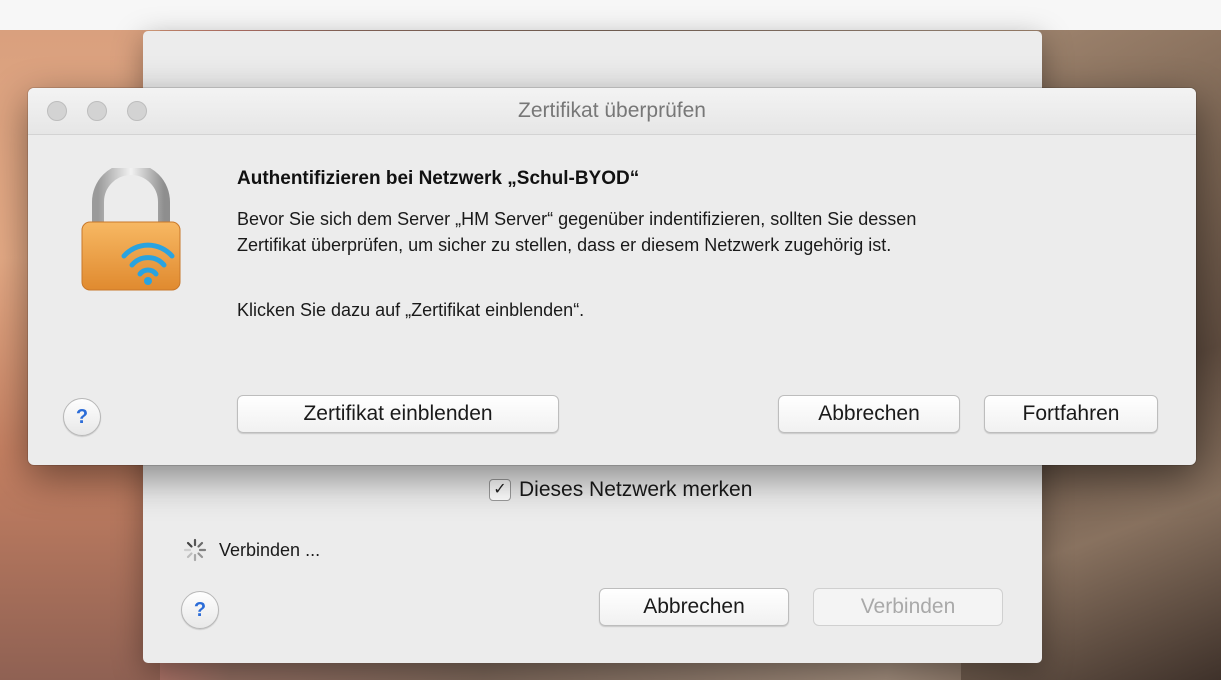 Image resolution: width=1221 pixels, height=680 pixels. What do you see at coordinates (636, 489) in the screenshot?
I see `remember-network-label: Dieses Netzwerk merken` at bounding box center [636, 489].